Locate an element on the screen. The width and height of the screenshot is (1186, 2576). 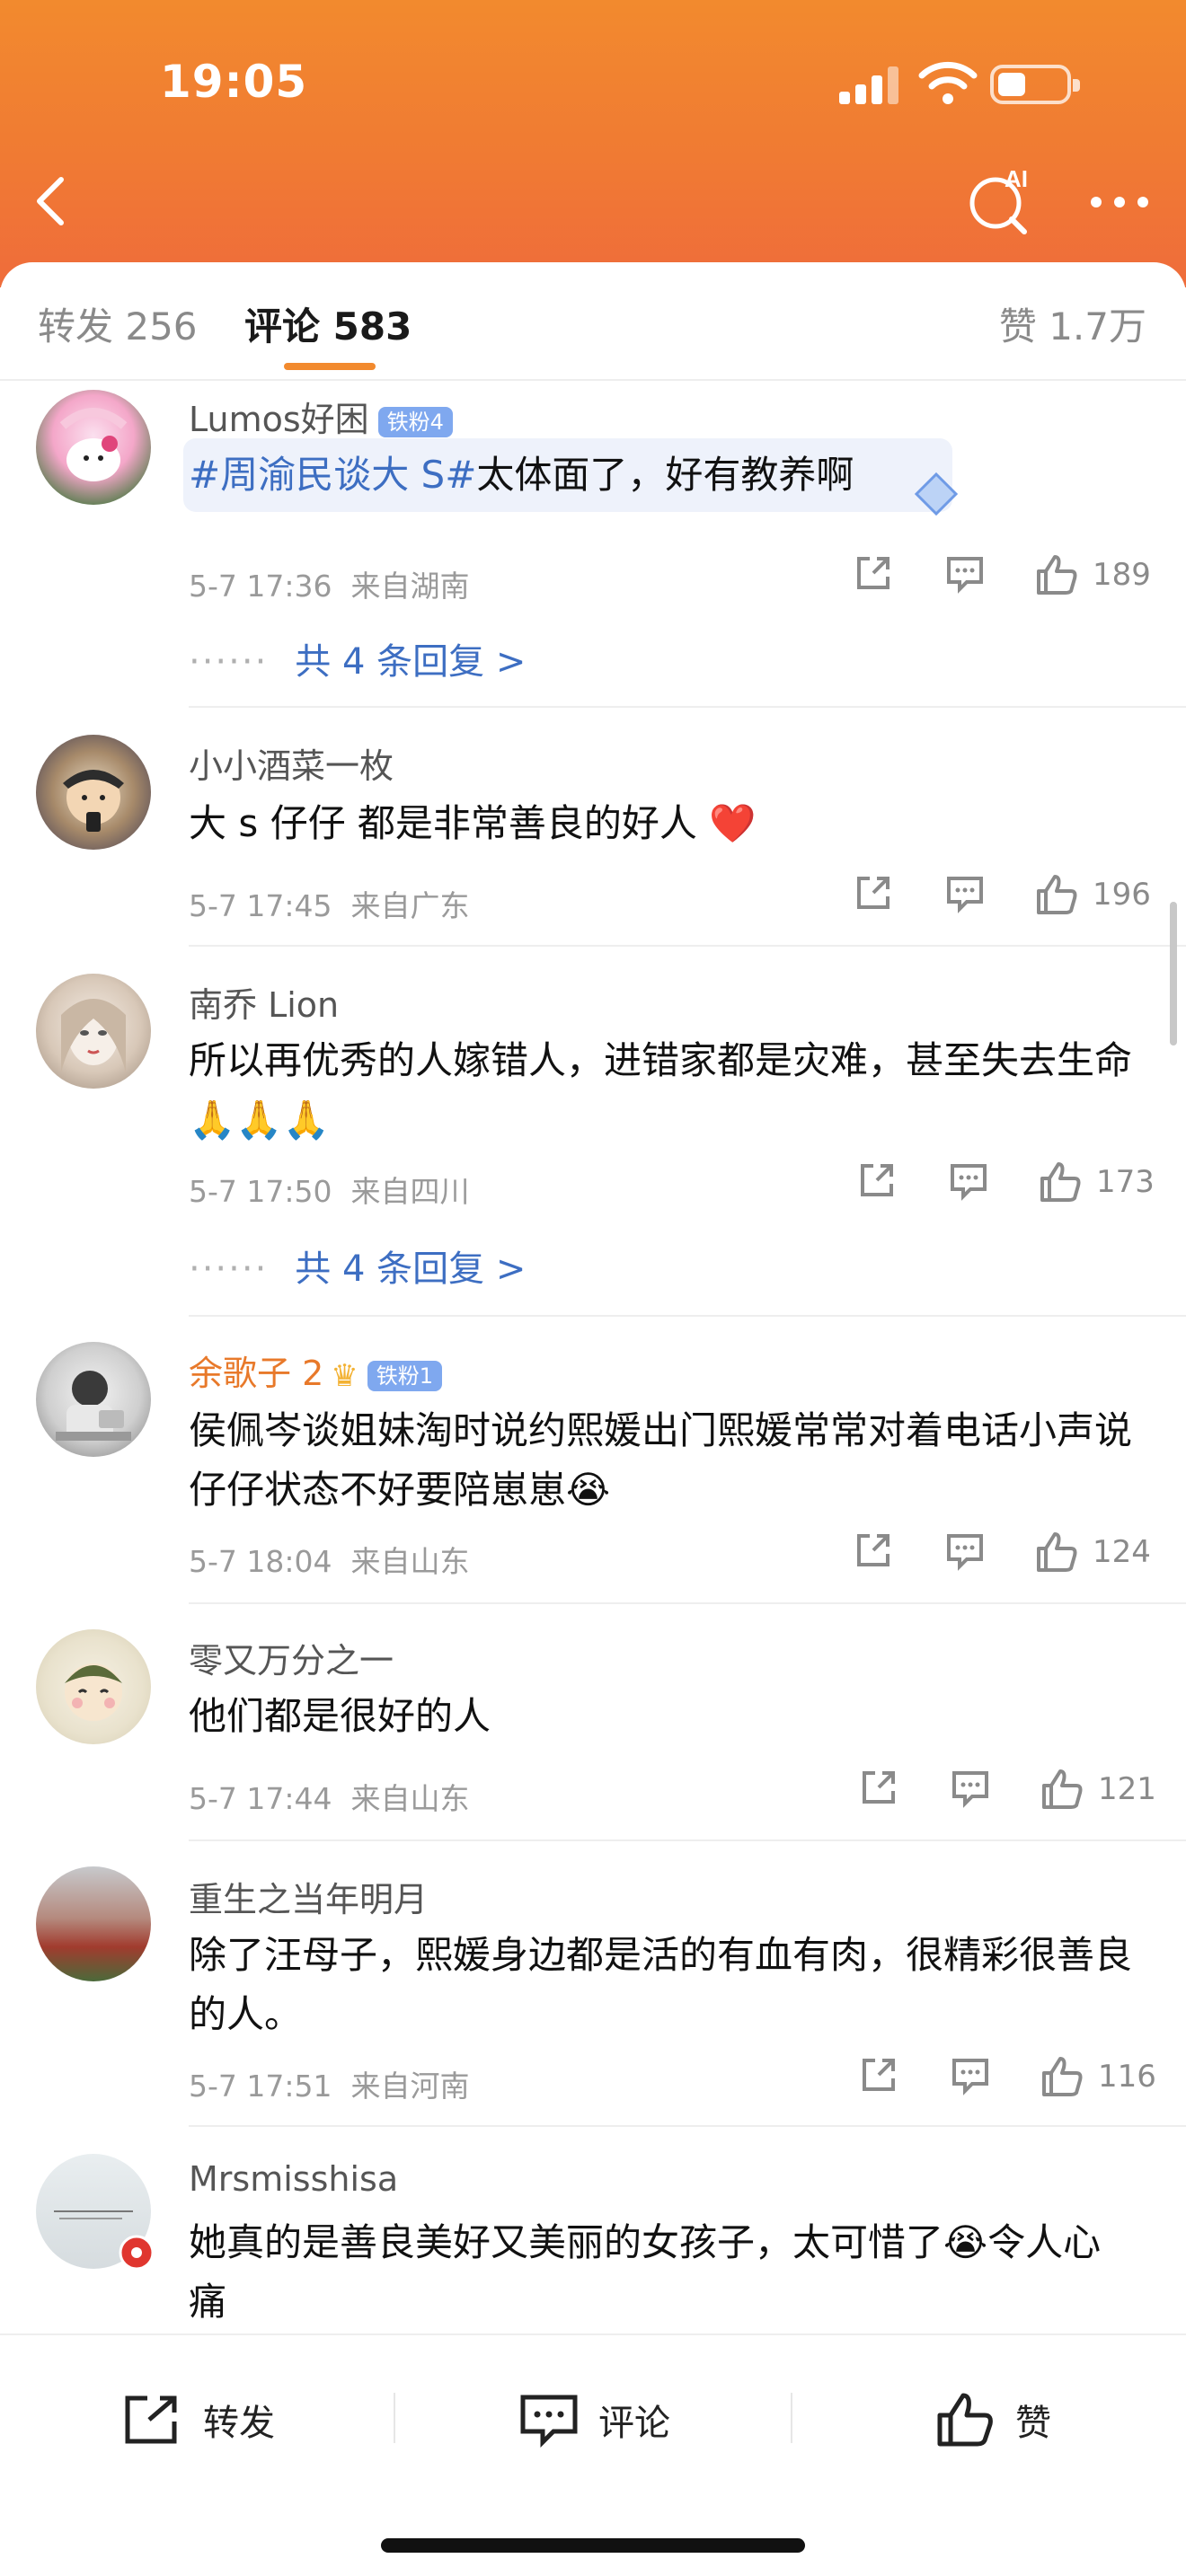
comment-username: 余歌子 2 ♛ 铁粉1 is located at coordinates (316, 1370).